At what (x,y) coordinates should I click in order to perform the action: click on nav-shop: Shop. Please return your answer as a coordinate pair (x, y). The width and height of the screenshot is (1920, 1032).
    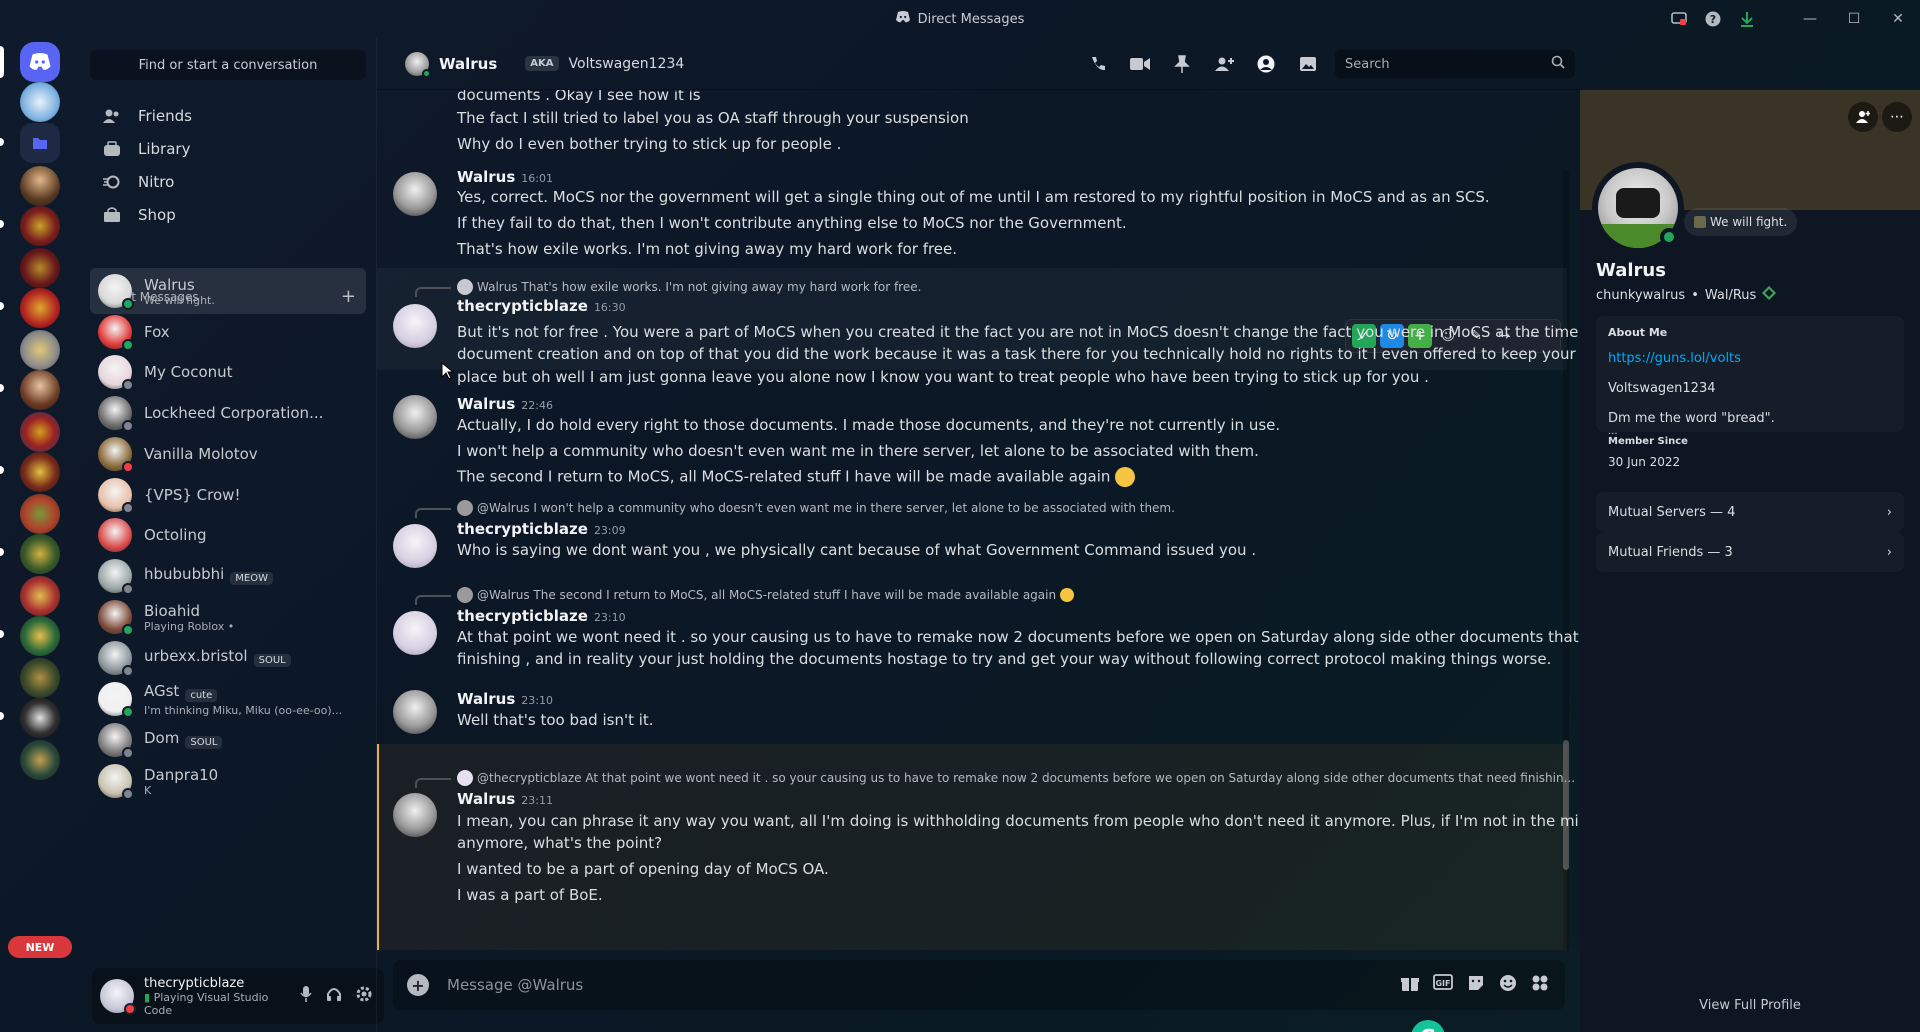
    Looking at the image, I should click on (228, 215).